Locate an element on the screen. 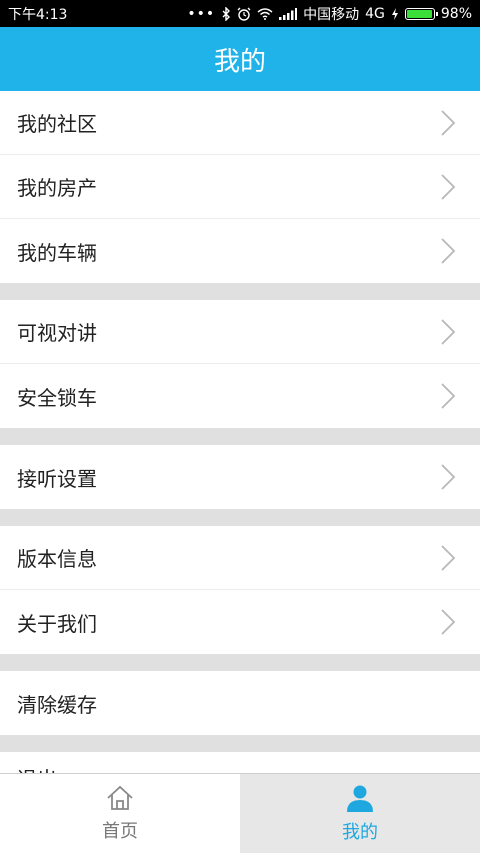 The width and height of the screenshot is (480, 853). tab-mine: 我的 is located at coordinates (360, 813).